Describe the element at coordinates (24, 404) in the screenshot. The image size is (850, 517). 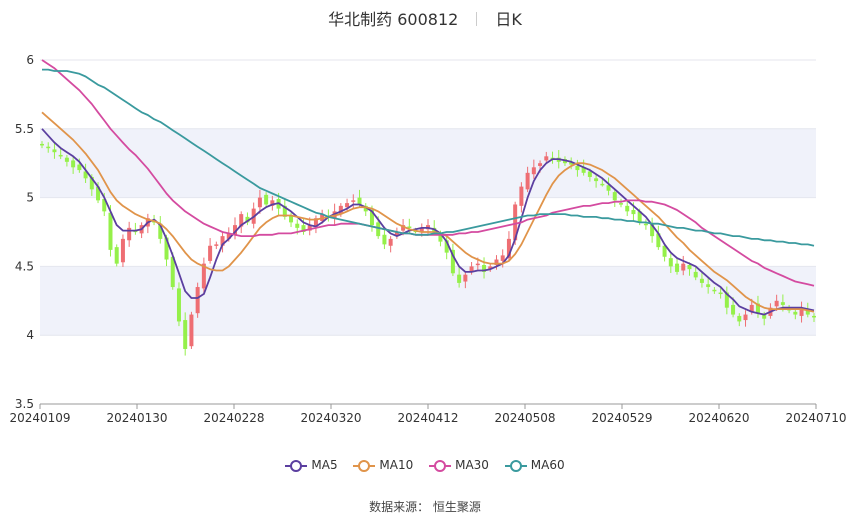
I see `y-tick-label: 3.5` at that location.